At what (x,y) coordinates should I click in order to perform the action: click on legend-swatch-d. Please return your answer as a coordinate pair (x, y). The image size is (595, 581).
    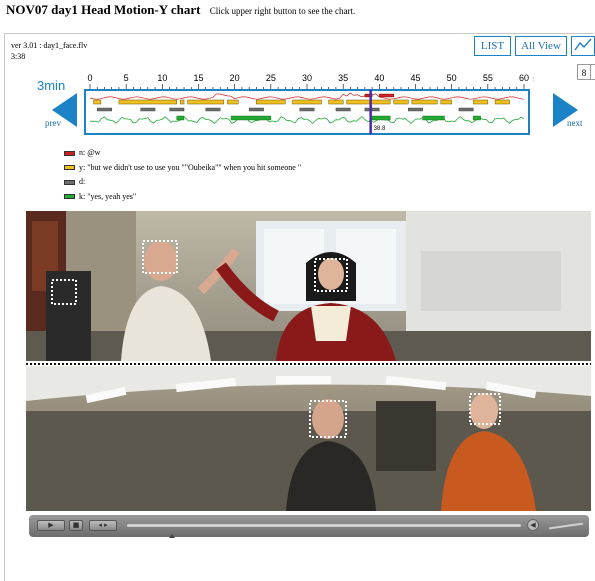
    Looking at the image, I should click on (69, 182).